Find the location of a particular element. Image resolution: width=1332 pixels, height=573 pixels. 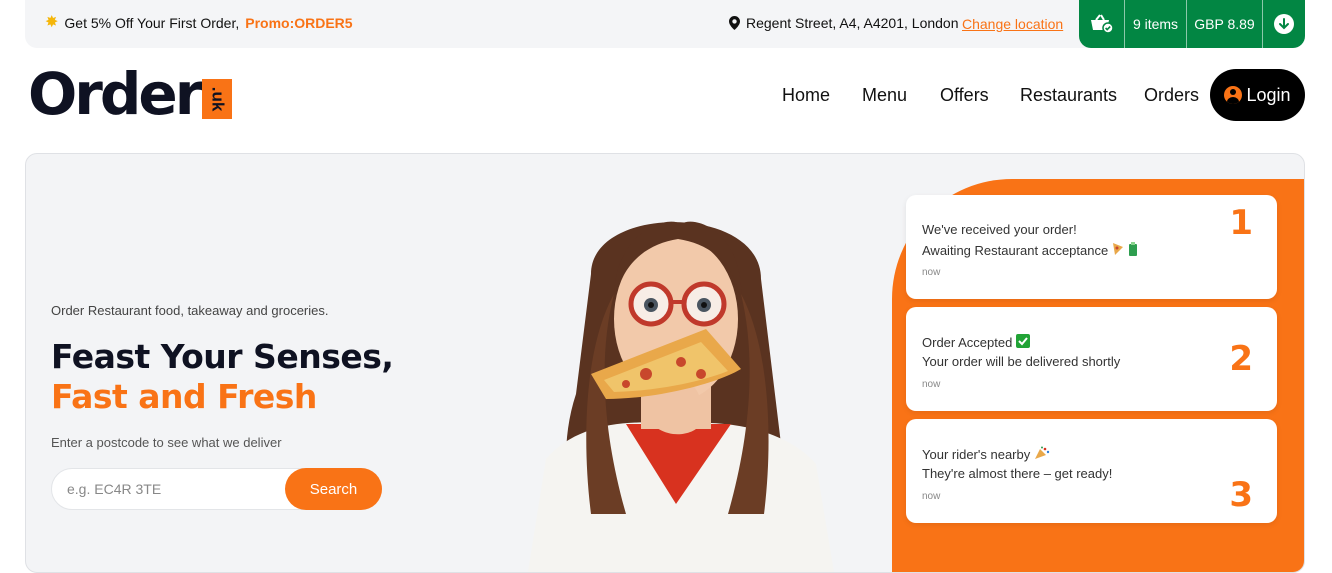

promo-text: Get 5% Off Your First Order, is located at coordinates (152, 23).